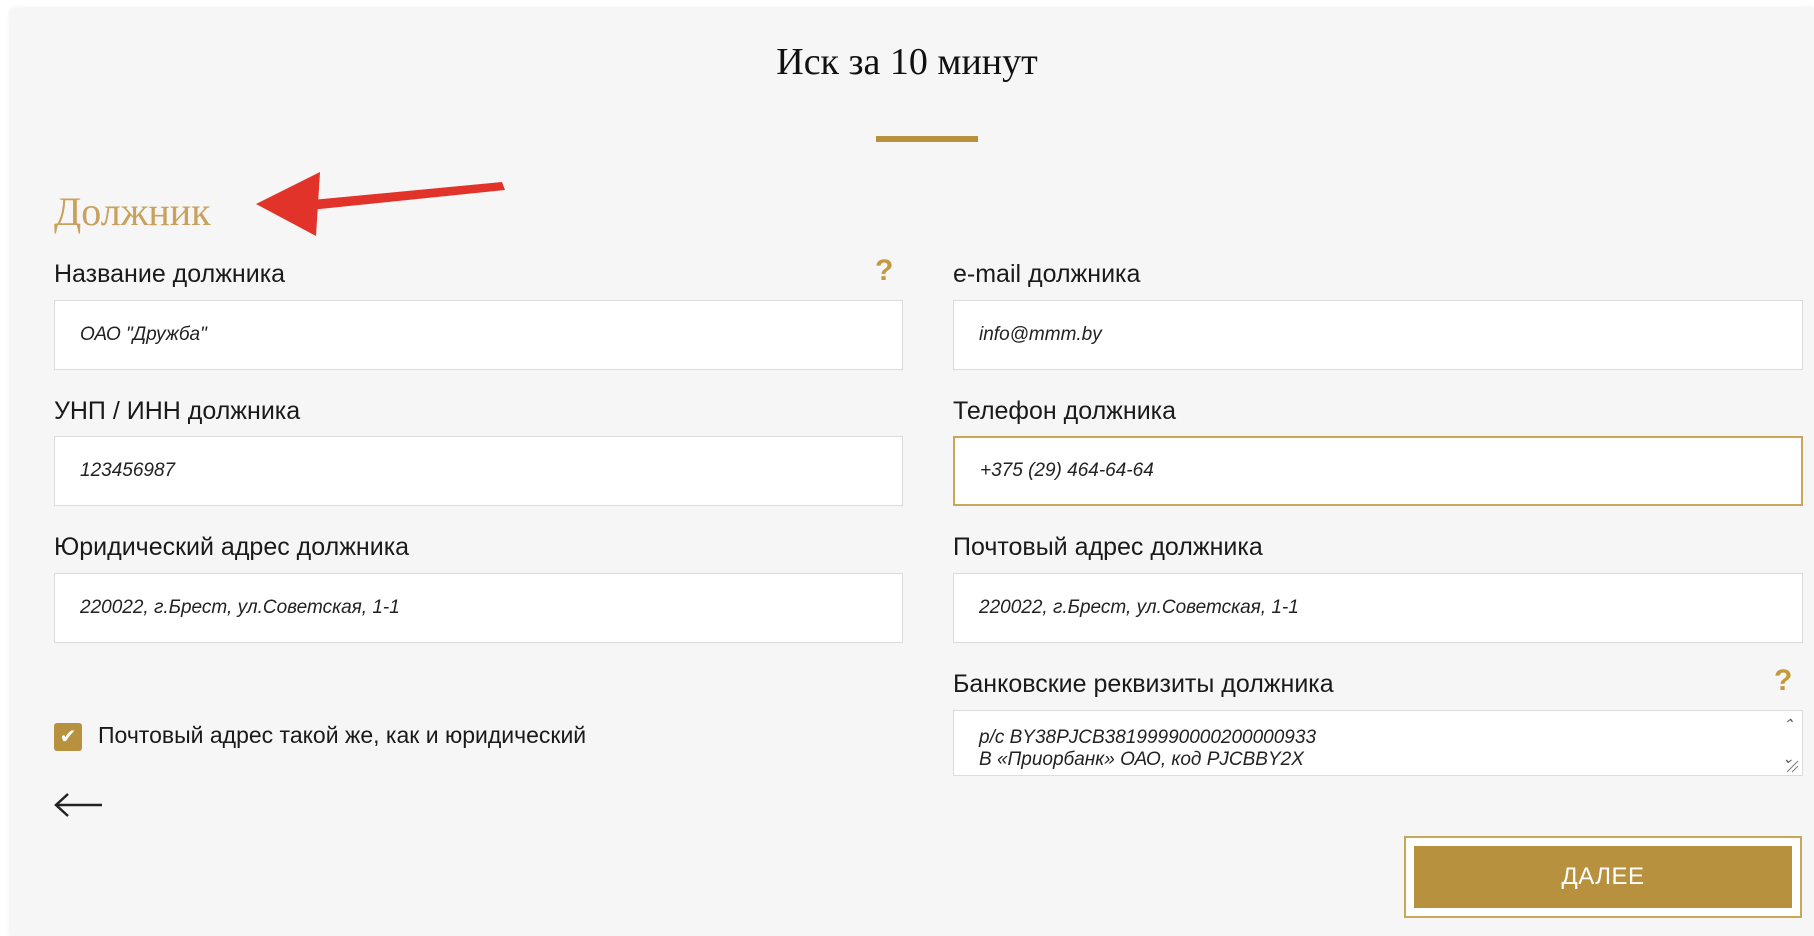 The width and height of the screenshot is (1814, 936). I want to click on bank-details-line-2: В «Приорбанк» ОАО, код PJCBBY2X, so click(1141, 759).